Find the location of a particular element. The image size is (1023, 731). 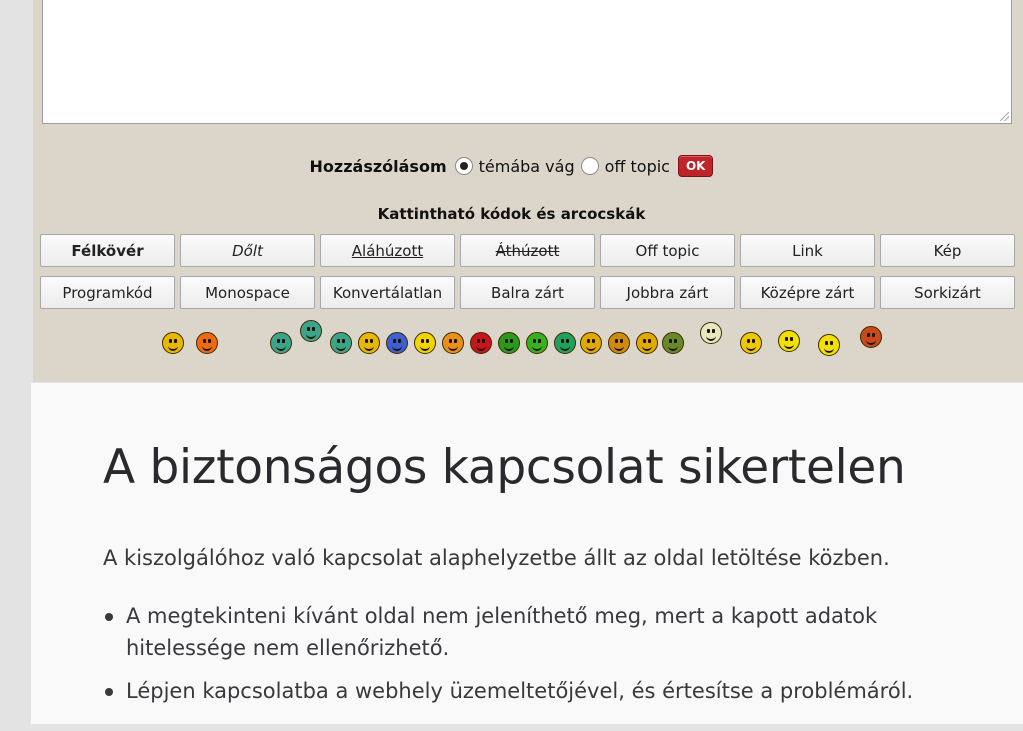

ok-button: OK is located at coordinates (695, 166).